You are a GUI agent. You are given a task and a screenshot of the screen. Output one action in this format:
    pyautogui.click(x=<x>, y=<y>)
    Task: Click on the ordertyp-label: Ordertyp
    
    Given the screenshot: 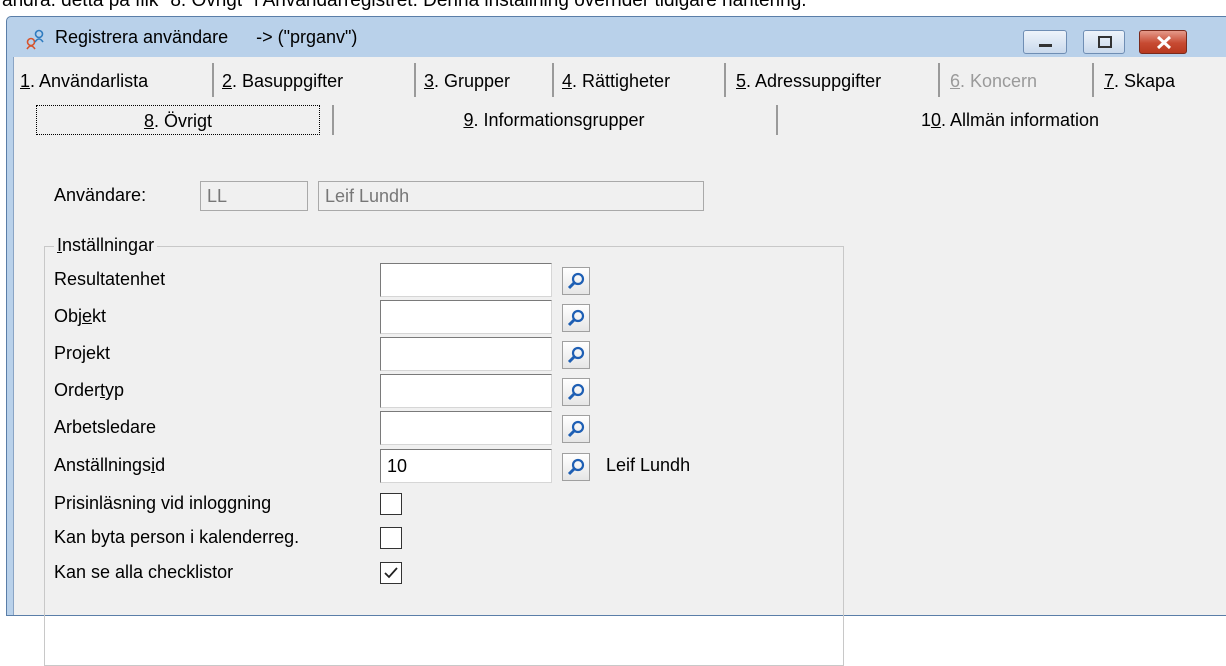 What is the action you would take?
    pyautogui.click(x=89, y=390)
    